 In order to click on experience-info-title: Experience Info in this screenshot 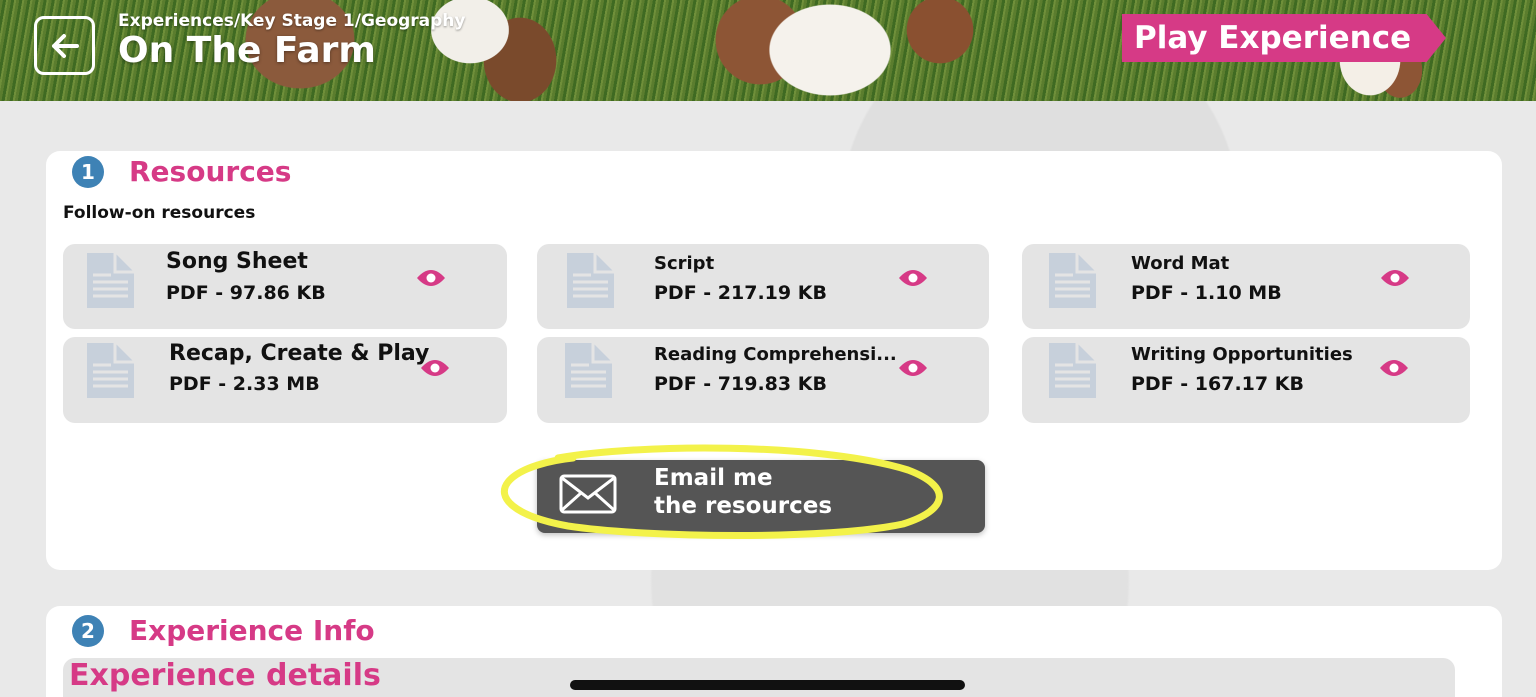, I will do `click(252, 630)`.